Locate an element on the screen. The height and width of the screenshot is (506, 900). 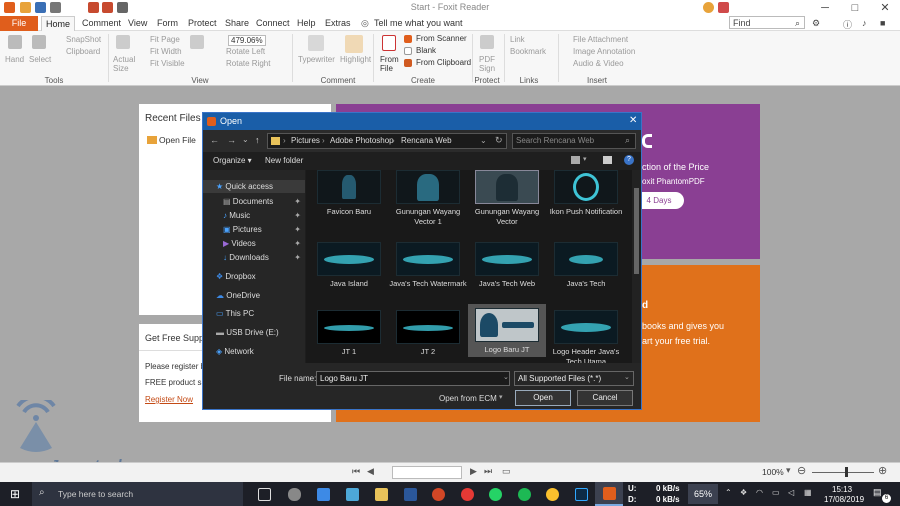
scrollbar is located at coordinates (636, 266).